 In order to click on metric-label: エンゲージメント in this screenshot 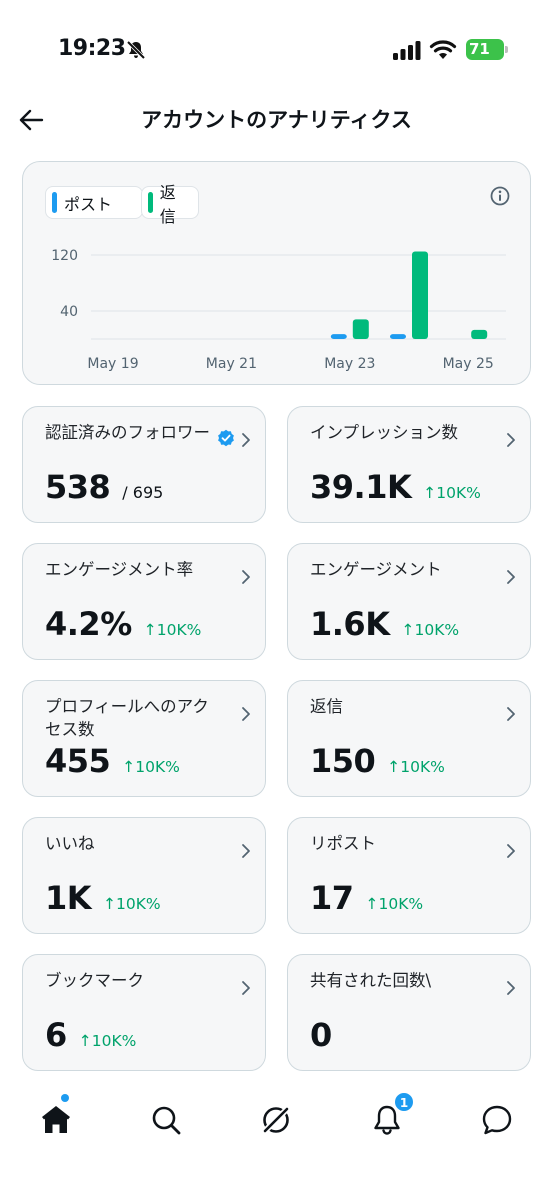, I will do `click(376, 569)`.